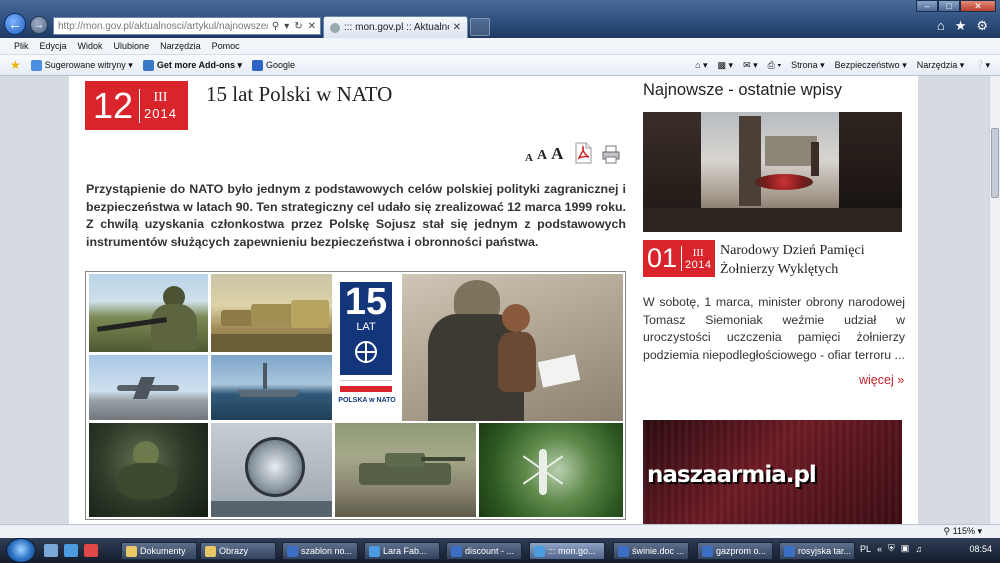  What do you see at coordinates (298, 26) in the screenshot?
I see `refresh-icon: ↻` at bounding box center [298, 26].